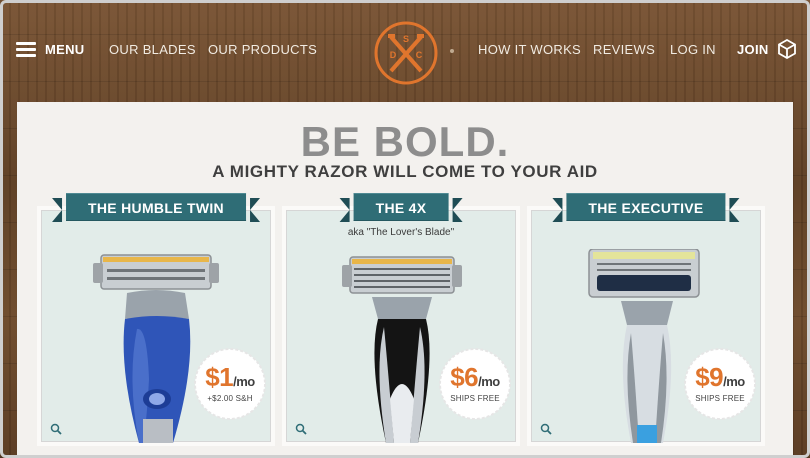 Image resolution: width=810 pixels, height=458 pixels. I want to click on price-value: $6, so click(464, 377).